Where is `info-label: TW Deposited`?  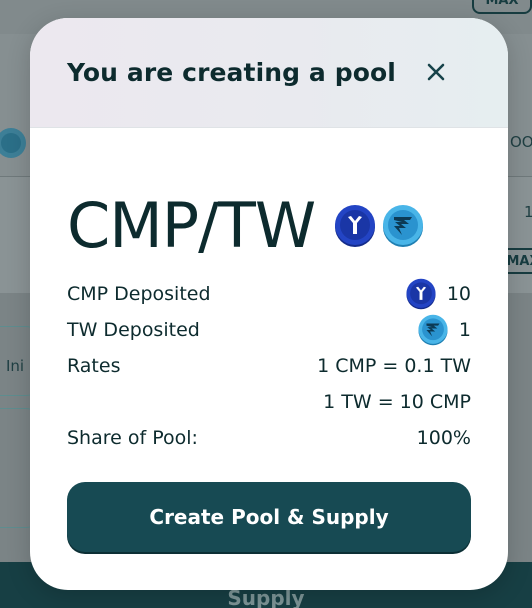 info-label: TW Deposited is located at coordinates (133, 330).